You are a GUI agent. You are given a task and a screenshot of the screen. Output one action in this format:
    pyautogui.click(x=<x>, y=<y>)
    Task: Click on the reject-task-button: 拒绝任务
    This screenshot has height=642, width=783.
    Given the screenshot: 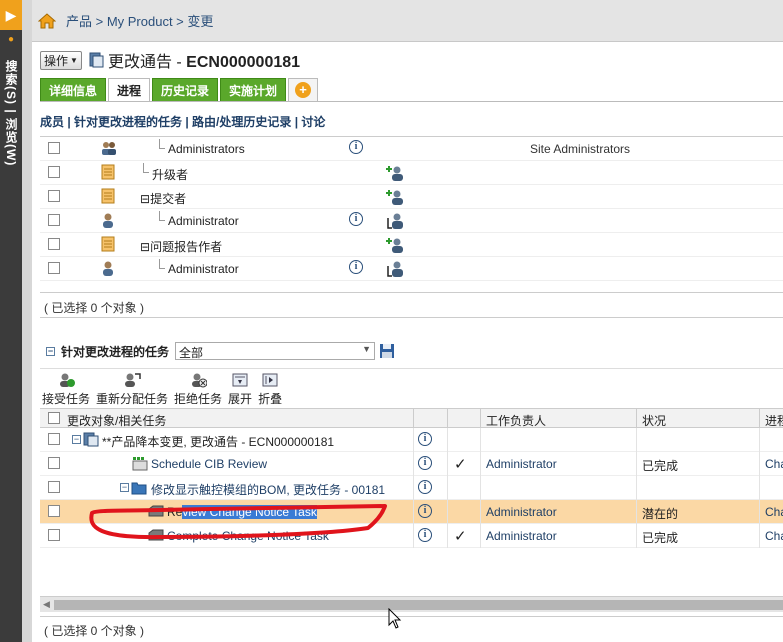 What is the action you would take?
    pyautogui.click(x=198, y=388)
    